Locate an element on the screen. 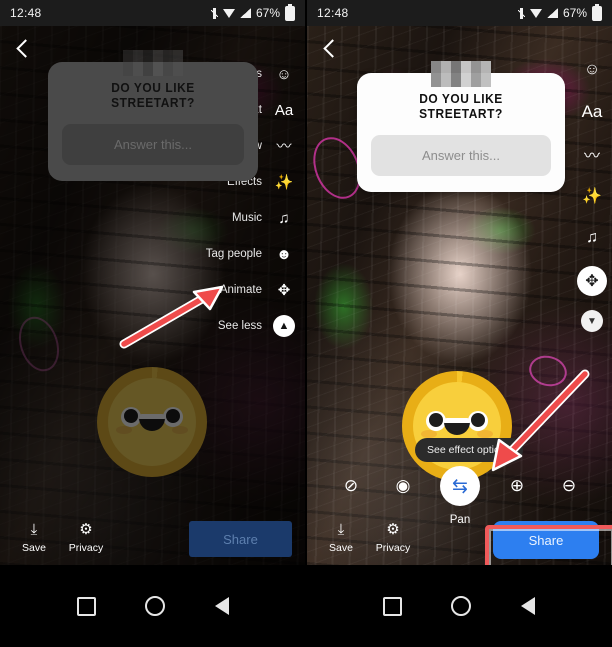 This screenshot has height=647, width=612. save-download-icon: ⤓ is located at coordinates (34, 529).